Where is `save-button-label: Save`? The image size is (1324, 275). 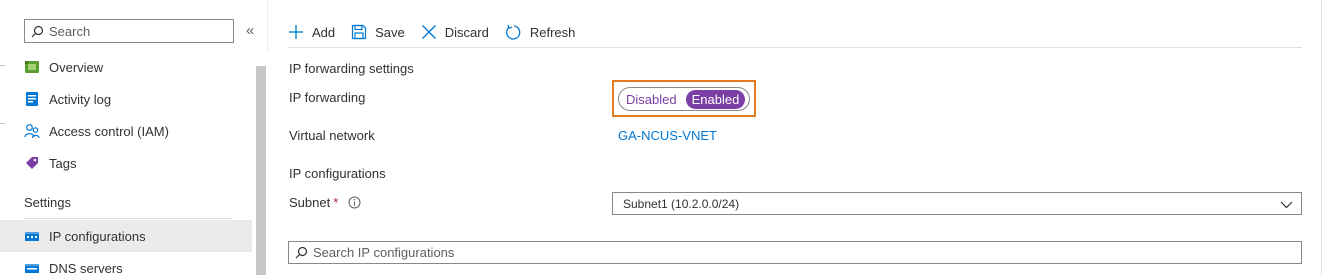 save-button-label: Save is located at coordinates (390, 32).